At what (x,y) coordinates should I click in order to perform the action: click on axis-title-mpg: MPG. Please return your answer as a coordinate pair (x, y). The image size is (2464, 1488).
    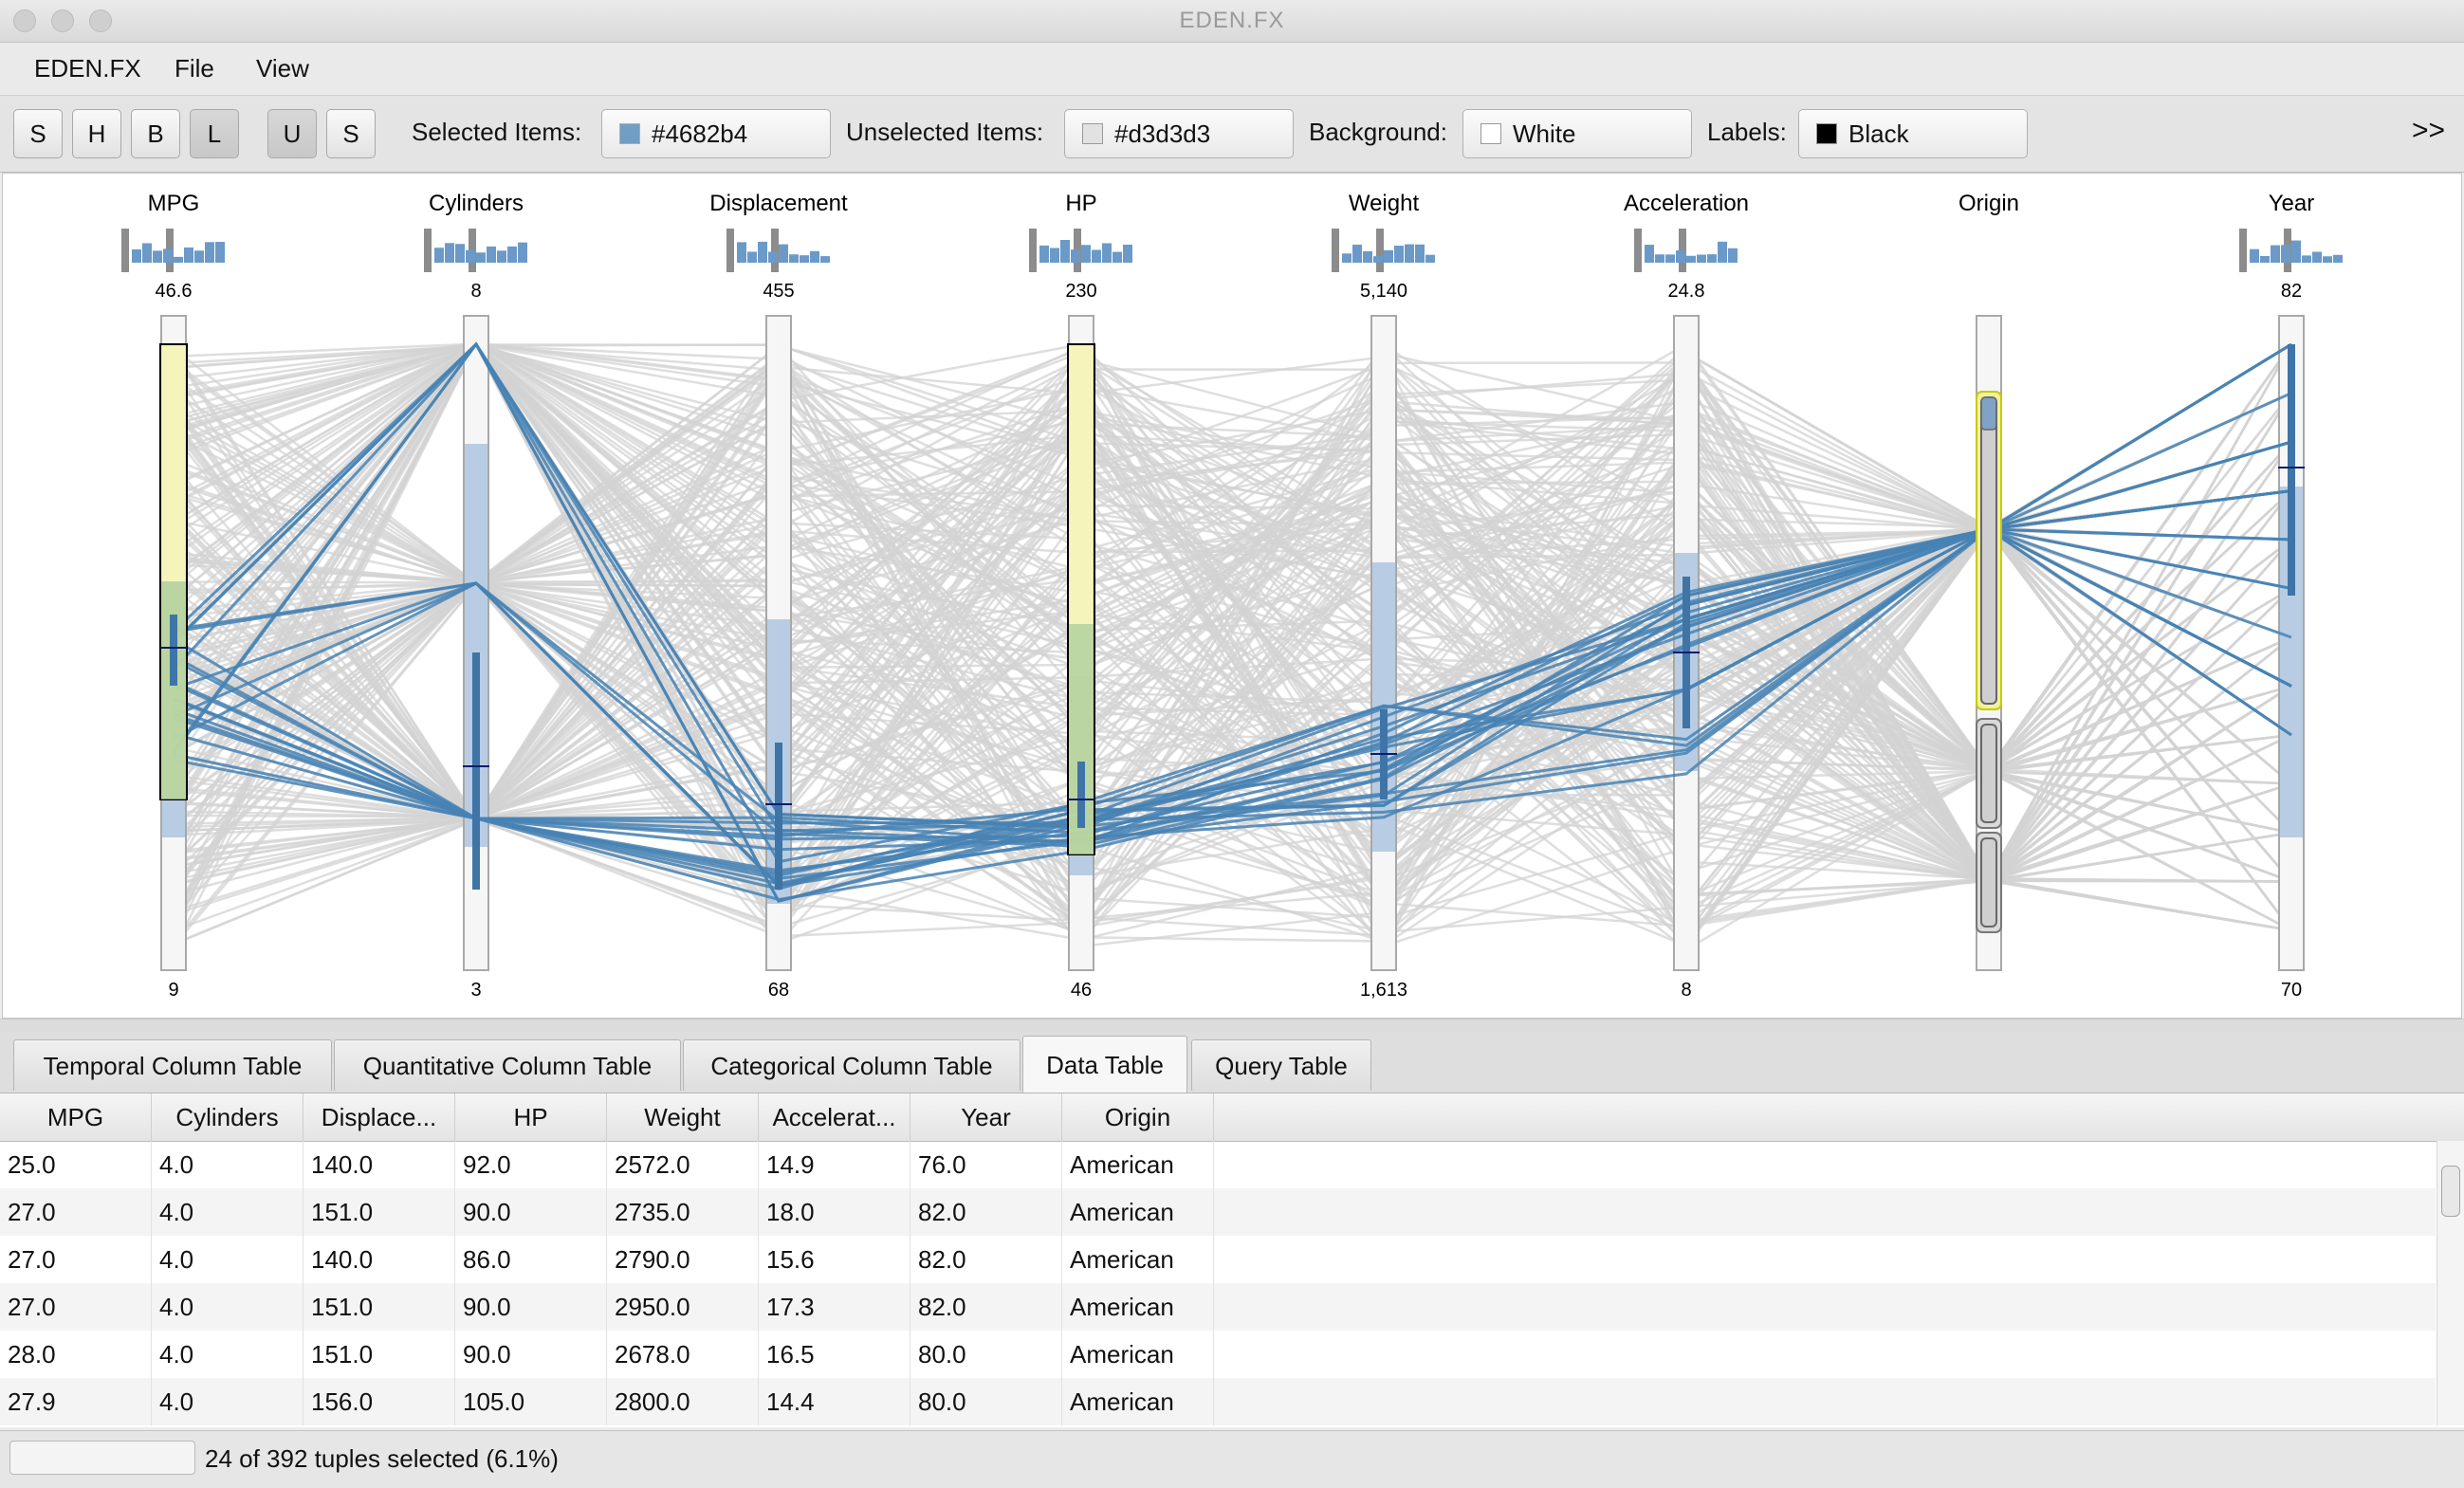
    Looking at the image, I should click on (174, 204).